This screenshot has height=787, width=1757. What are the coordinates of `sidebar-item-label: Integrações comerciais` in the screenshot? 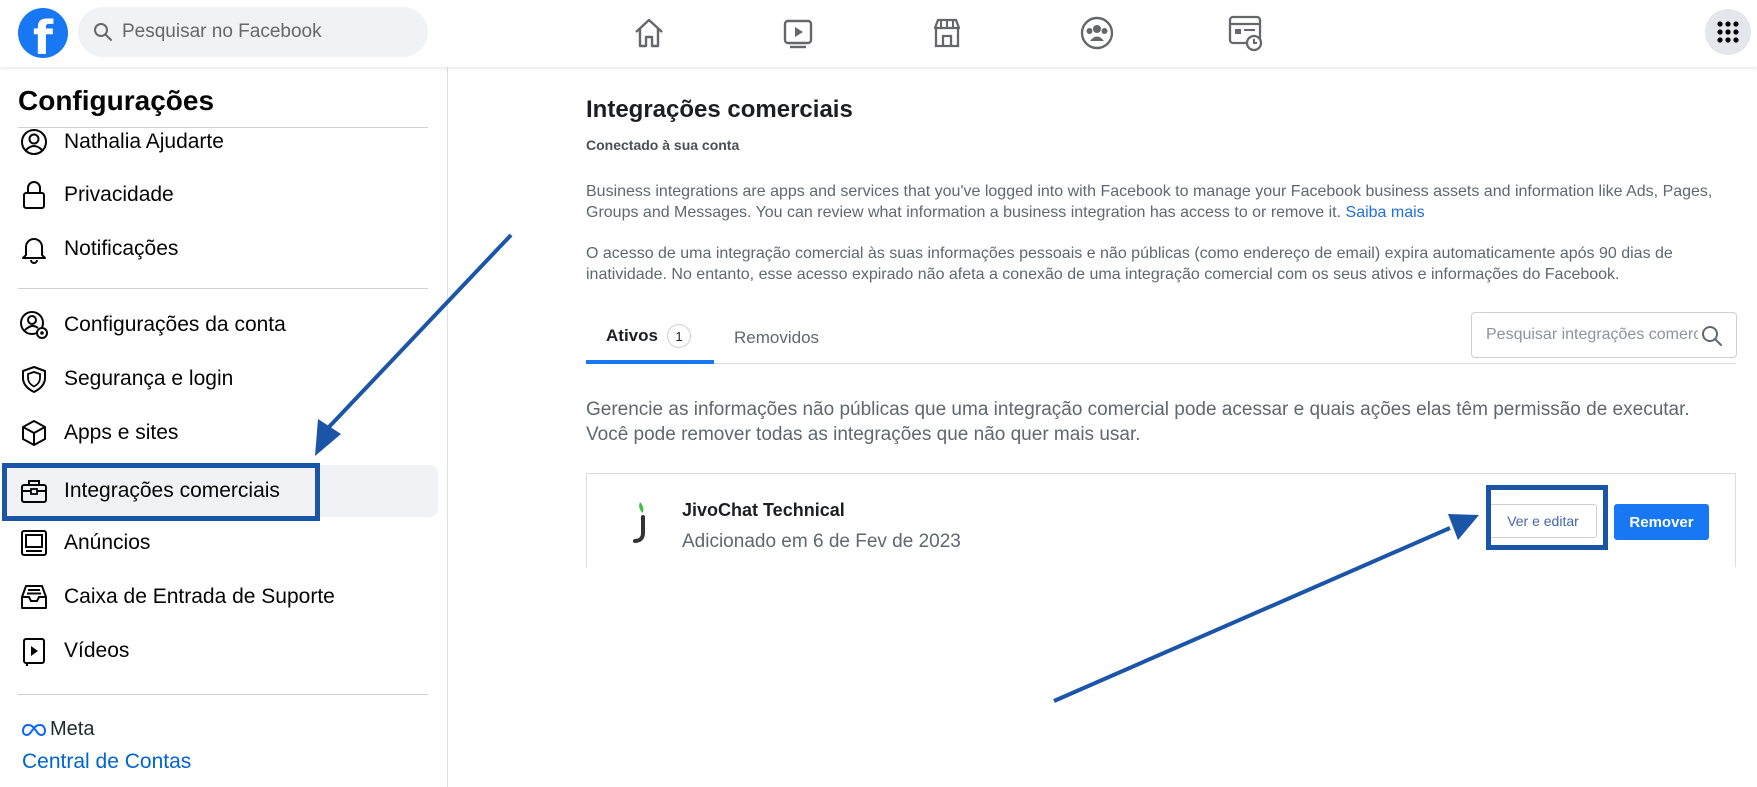 It's located at (172, 490).